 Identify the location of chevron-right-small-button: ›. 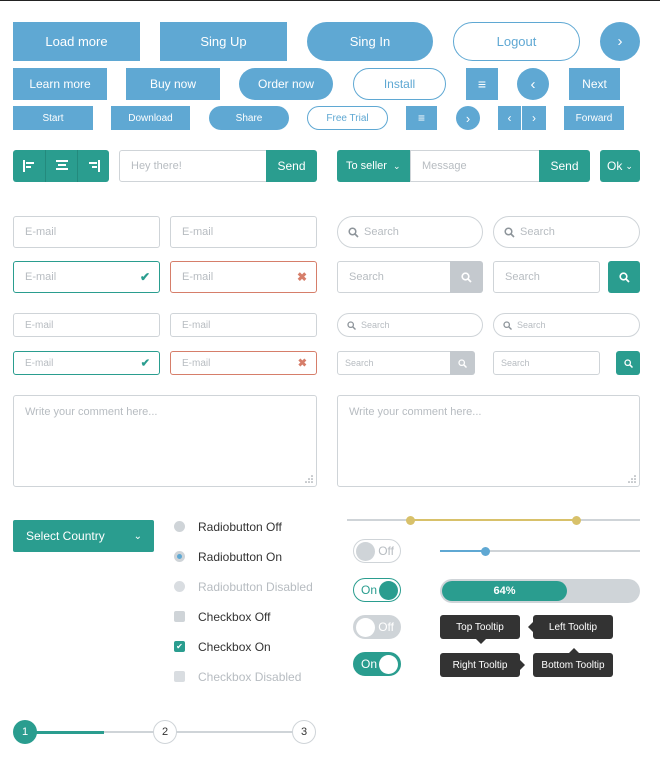
(468, 118).